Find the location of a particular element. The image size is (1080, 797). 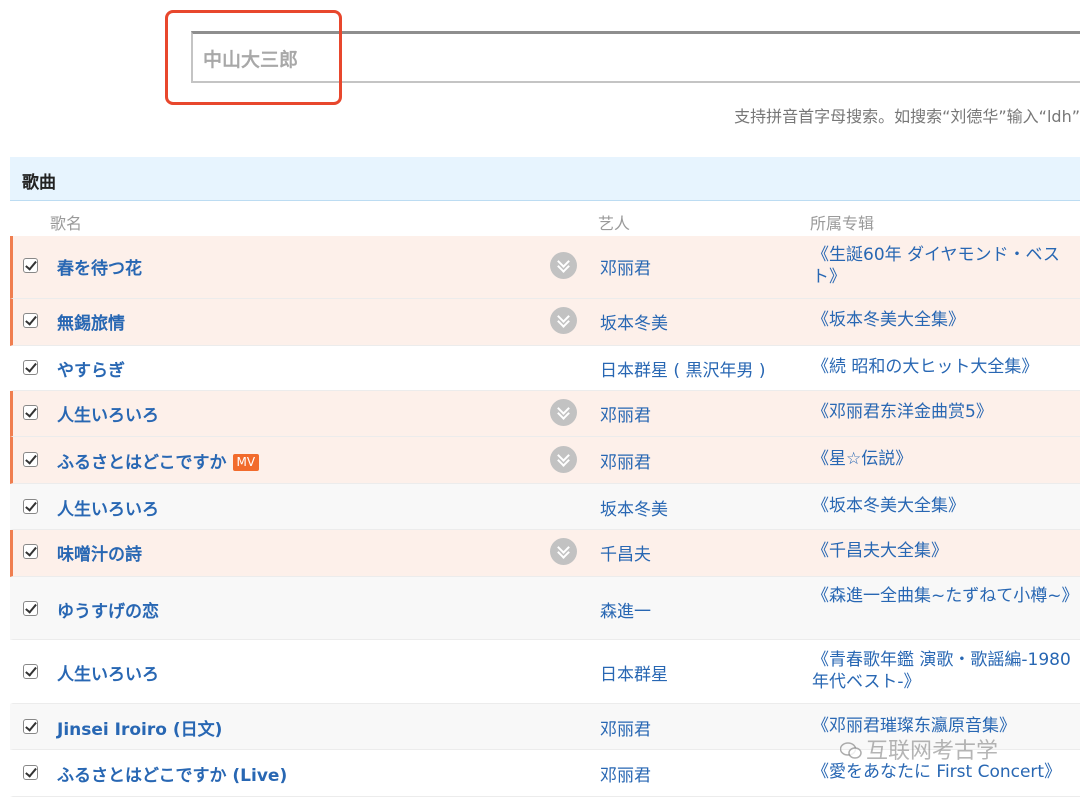

album-link: 《青春歌年鑑 演歌・歌謡編-1980年代ベスト-》 is located at coordinates (944, 671).